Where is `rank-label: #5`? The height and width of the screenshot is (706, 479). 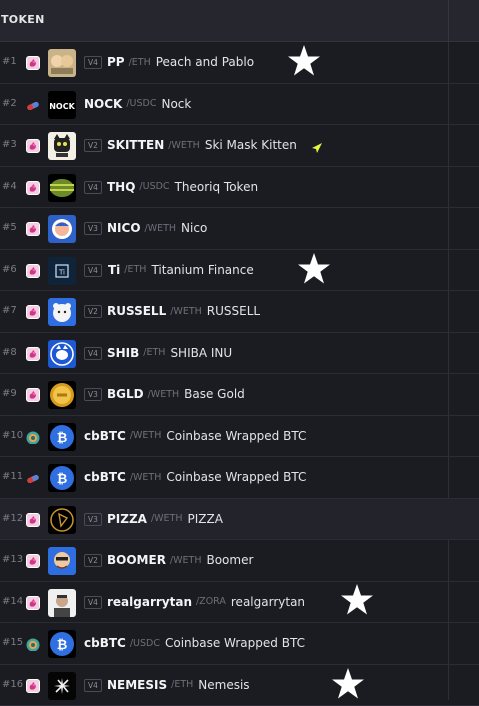 rank-label: #5 is located at coordinates (9, 227).